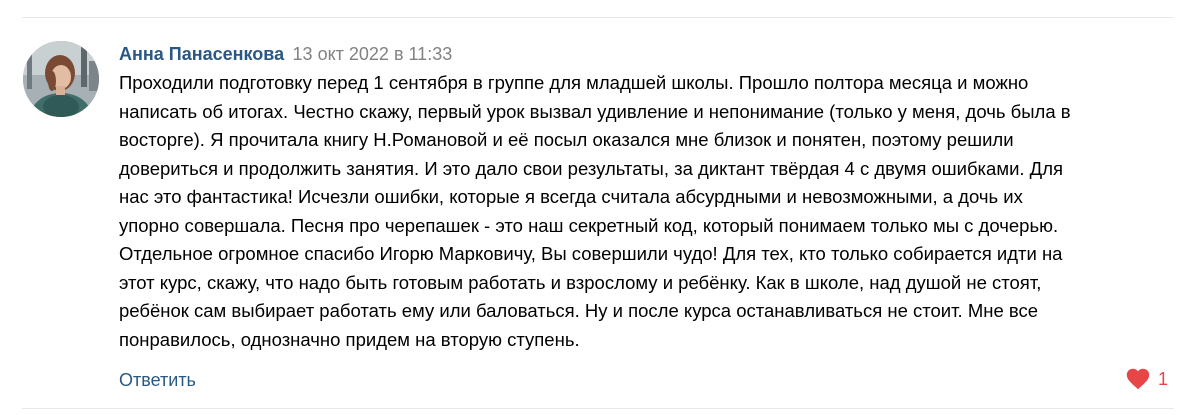 The height and width of the screenshot is (415, 1200). Describe the element at coordinates (598, 17) in the screenshot. I see `divider-top` at that location.